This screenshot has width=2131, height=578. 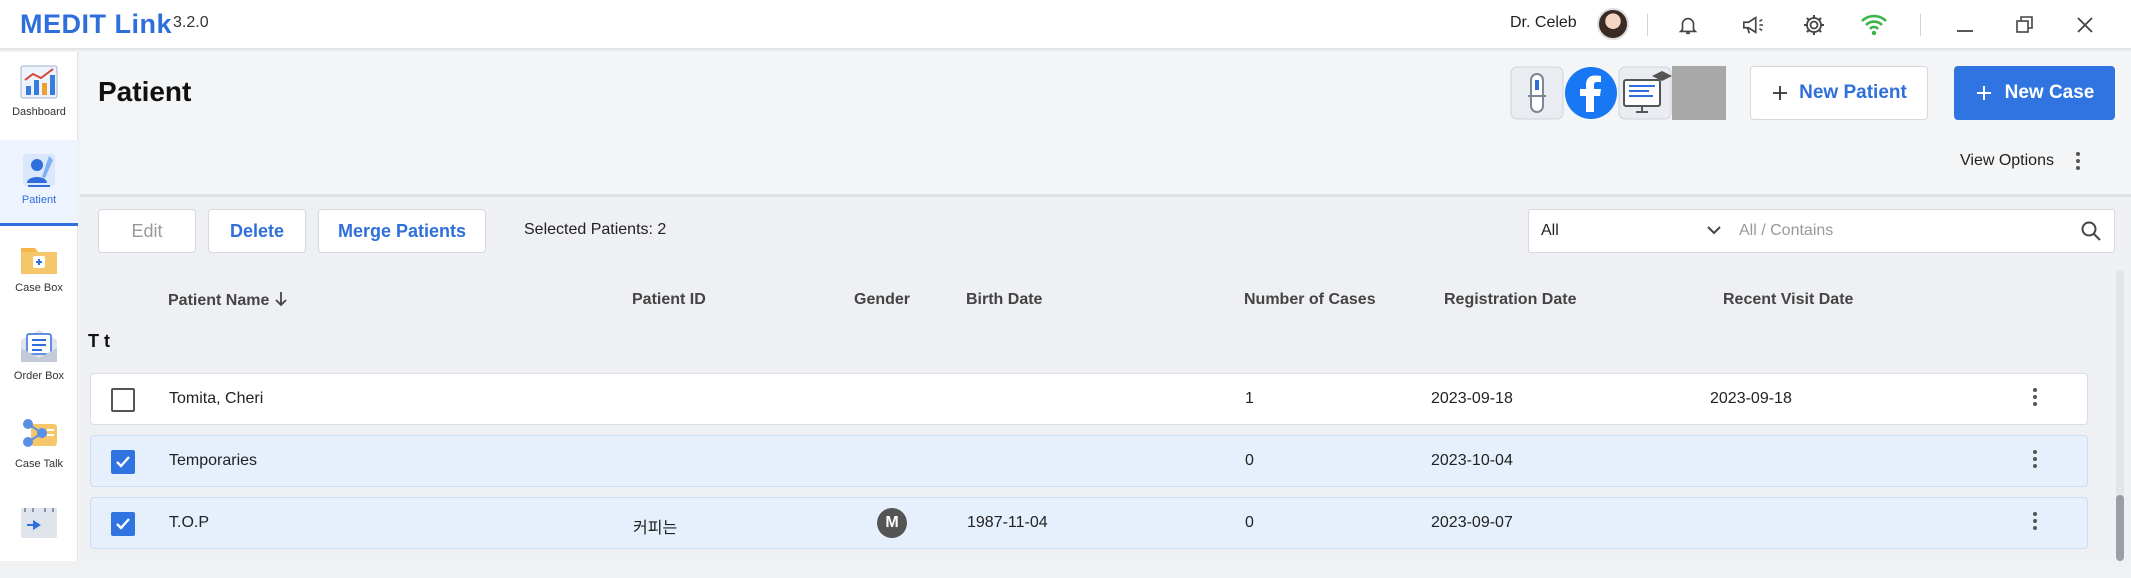 What do you see at coordinates (595, 229) in the screenshot?
I see `selected-count: Selected Patients: 2` at bounding box center [595, 229].